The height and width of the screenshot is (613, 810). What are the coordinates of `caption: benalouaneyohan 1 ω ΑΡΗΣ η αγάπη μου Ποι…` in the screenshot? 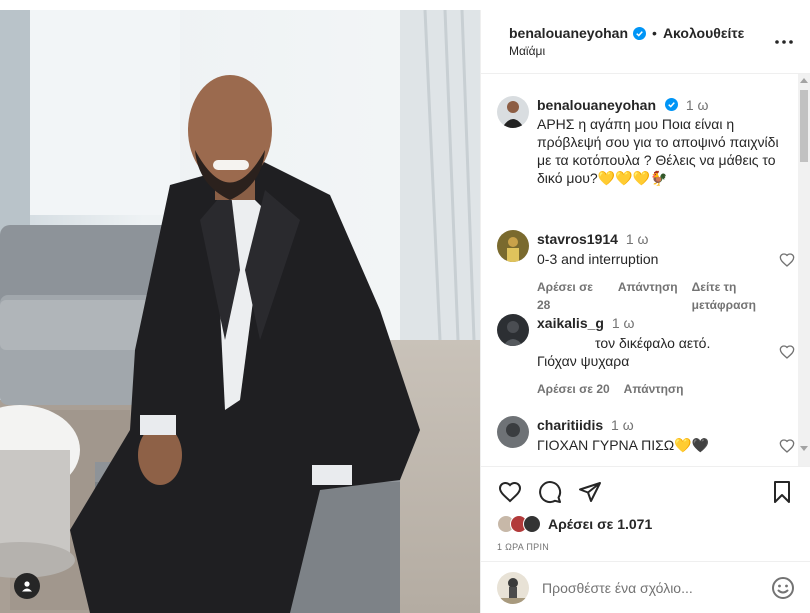 It's located at (646, 141).